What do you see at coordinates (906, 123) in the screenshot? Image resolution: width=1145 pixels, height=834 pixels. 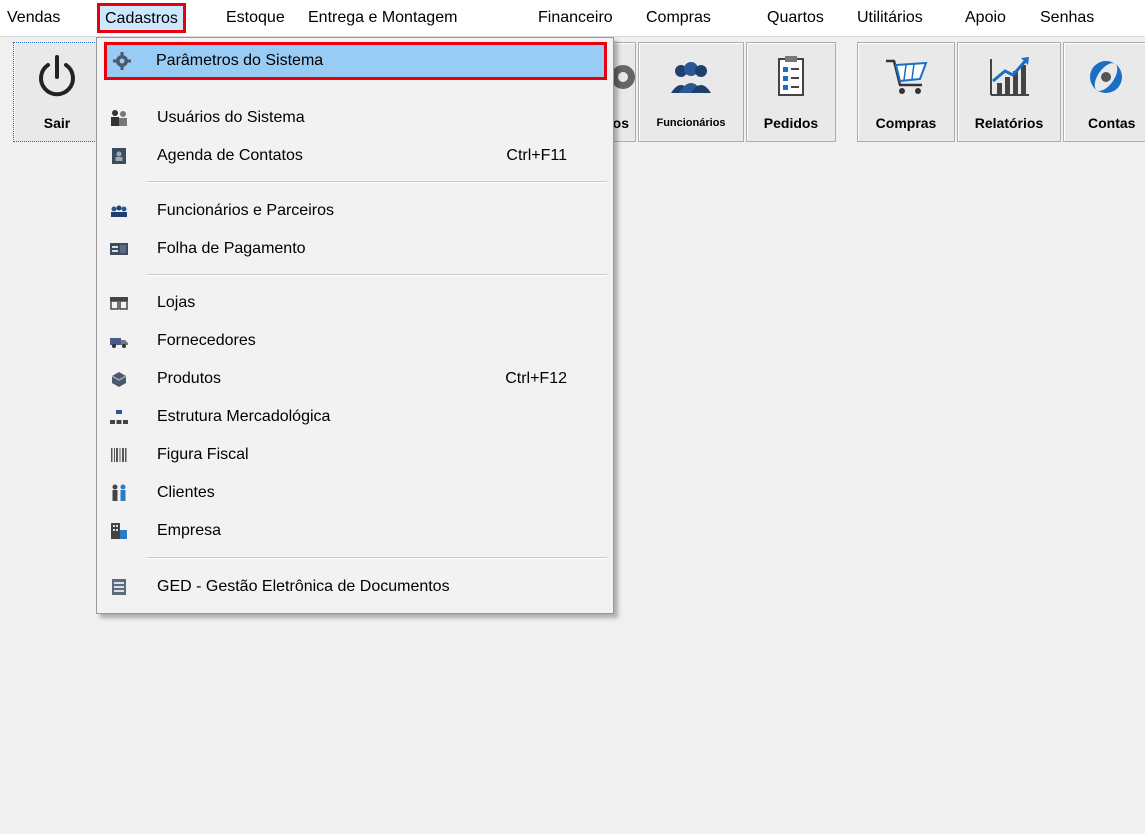 I see `compras-button-label: Compras` at bounding box center [906, 123].